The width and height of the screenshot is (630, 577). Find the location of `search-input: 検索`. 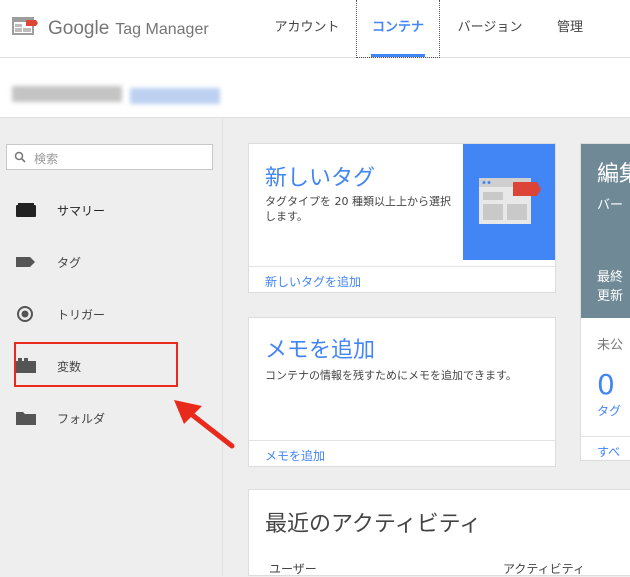

search-input: 検索 is located at coordinates (109, 157).